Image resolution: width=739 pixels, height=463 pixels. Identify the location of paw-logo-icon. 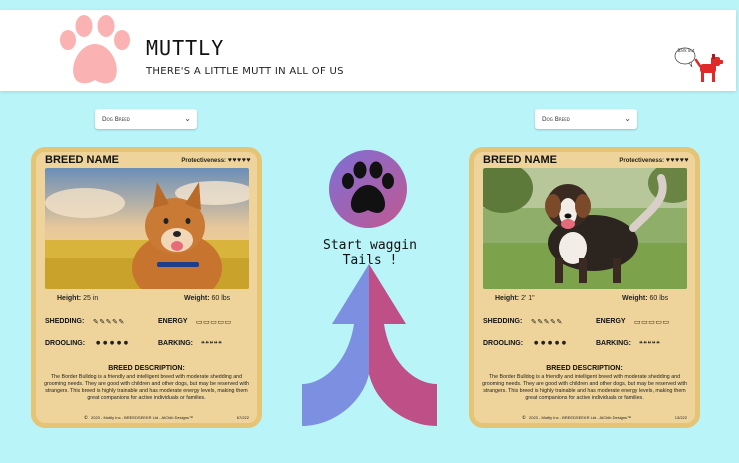
(96, 50).